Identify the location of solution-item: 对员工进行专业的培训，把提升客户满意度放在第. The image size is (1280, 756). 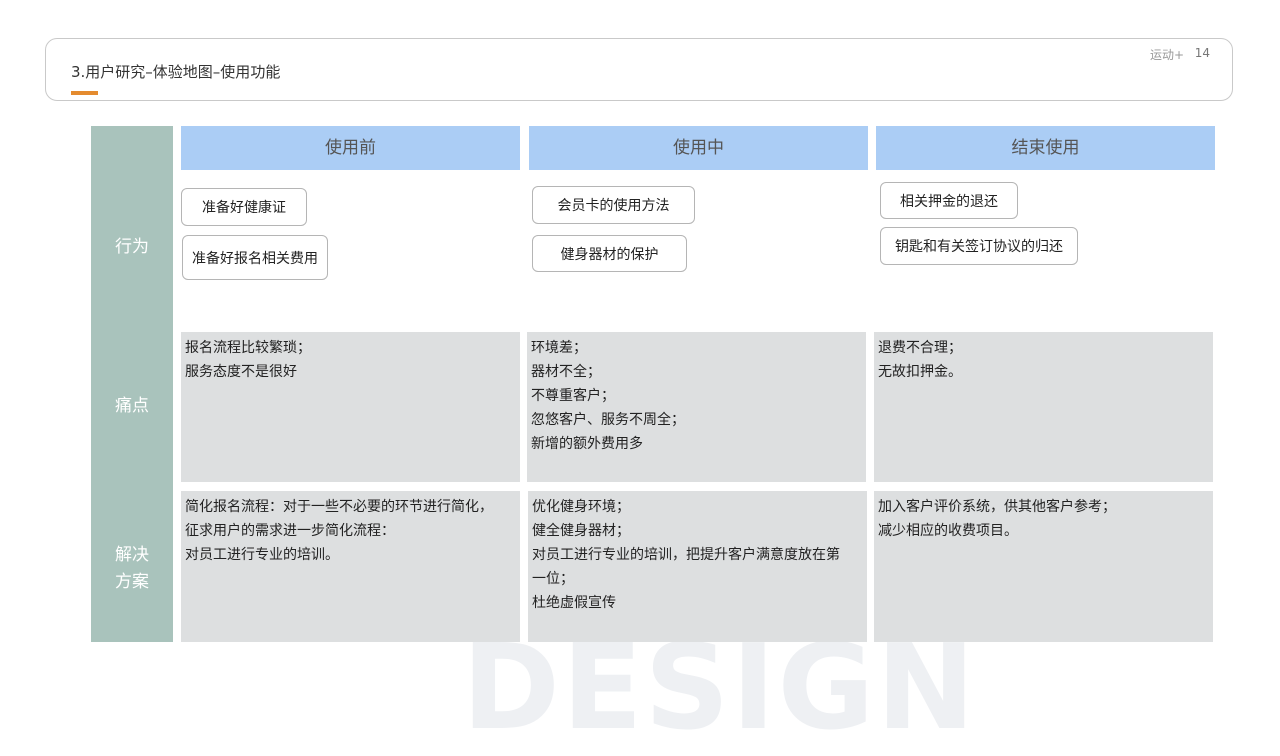
(686, 555).